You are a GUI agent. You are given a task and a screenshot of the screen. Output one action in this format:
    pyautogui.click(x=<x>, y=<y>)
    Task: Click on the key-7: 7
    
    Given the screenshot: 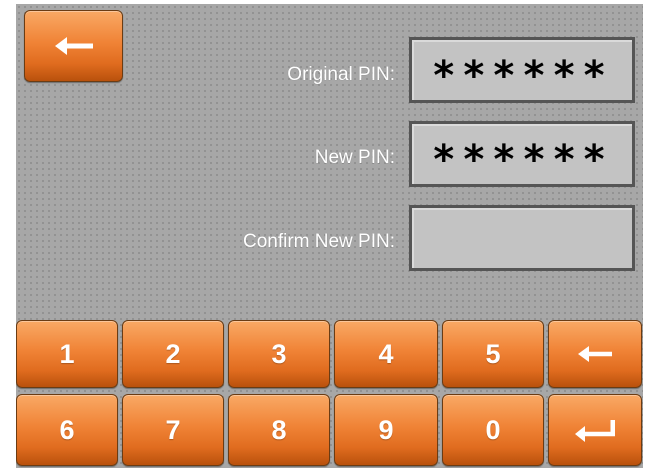 What is the action you would take?
    pyautogui.click(x=173, y=430)
    